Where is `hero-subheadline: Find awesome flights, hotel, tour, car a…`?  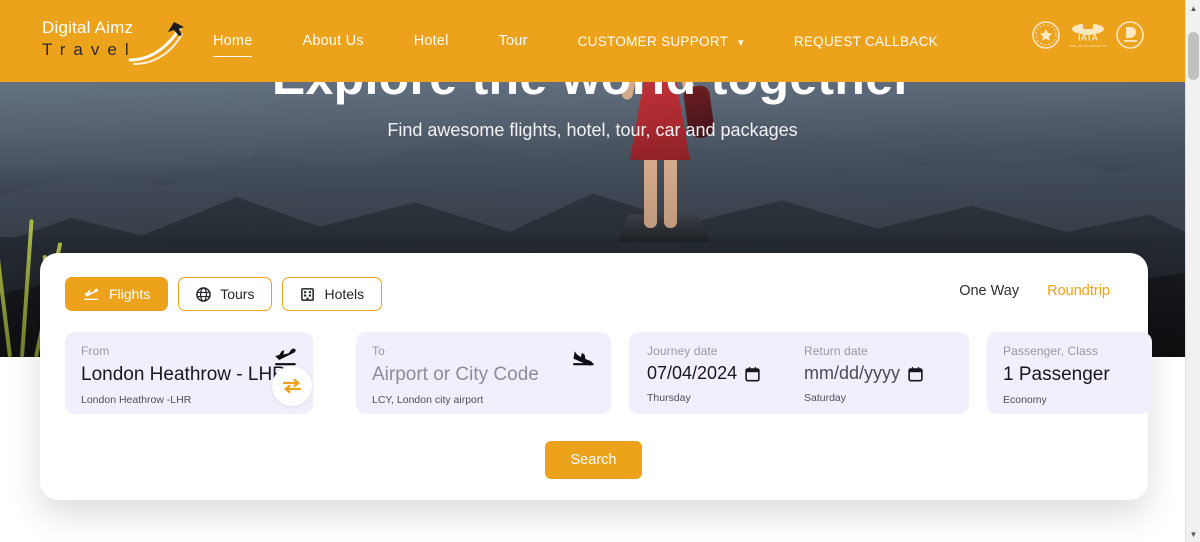
hero-subheadline: Find awesome flights, hotel, tour, car a… is located at coordinates (592, 130).